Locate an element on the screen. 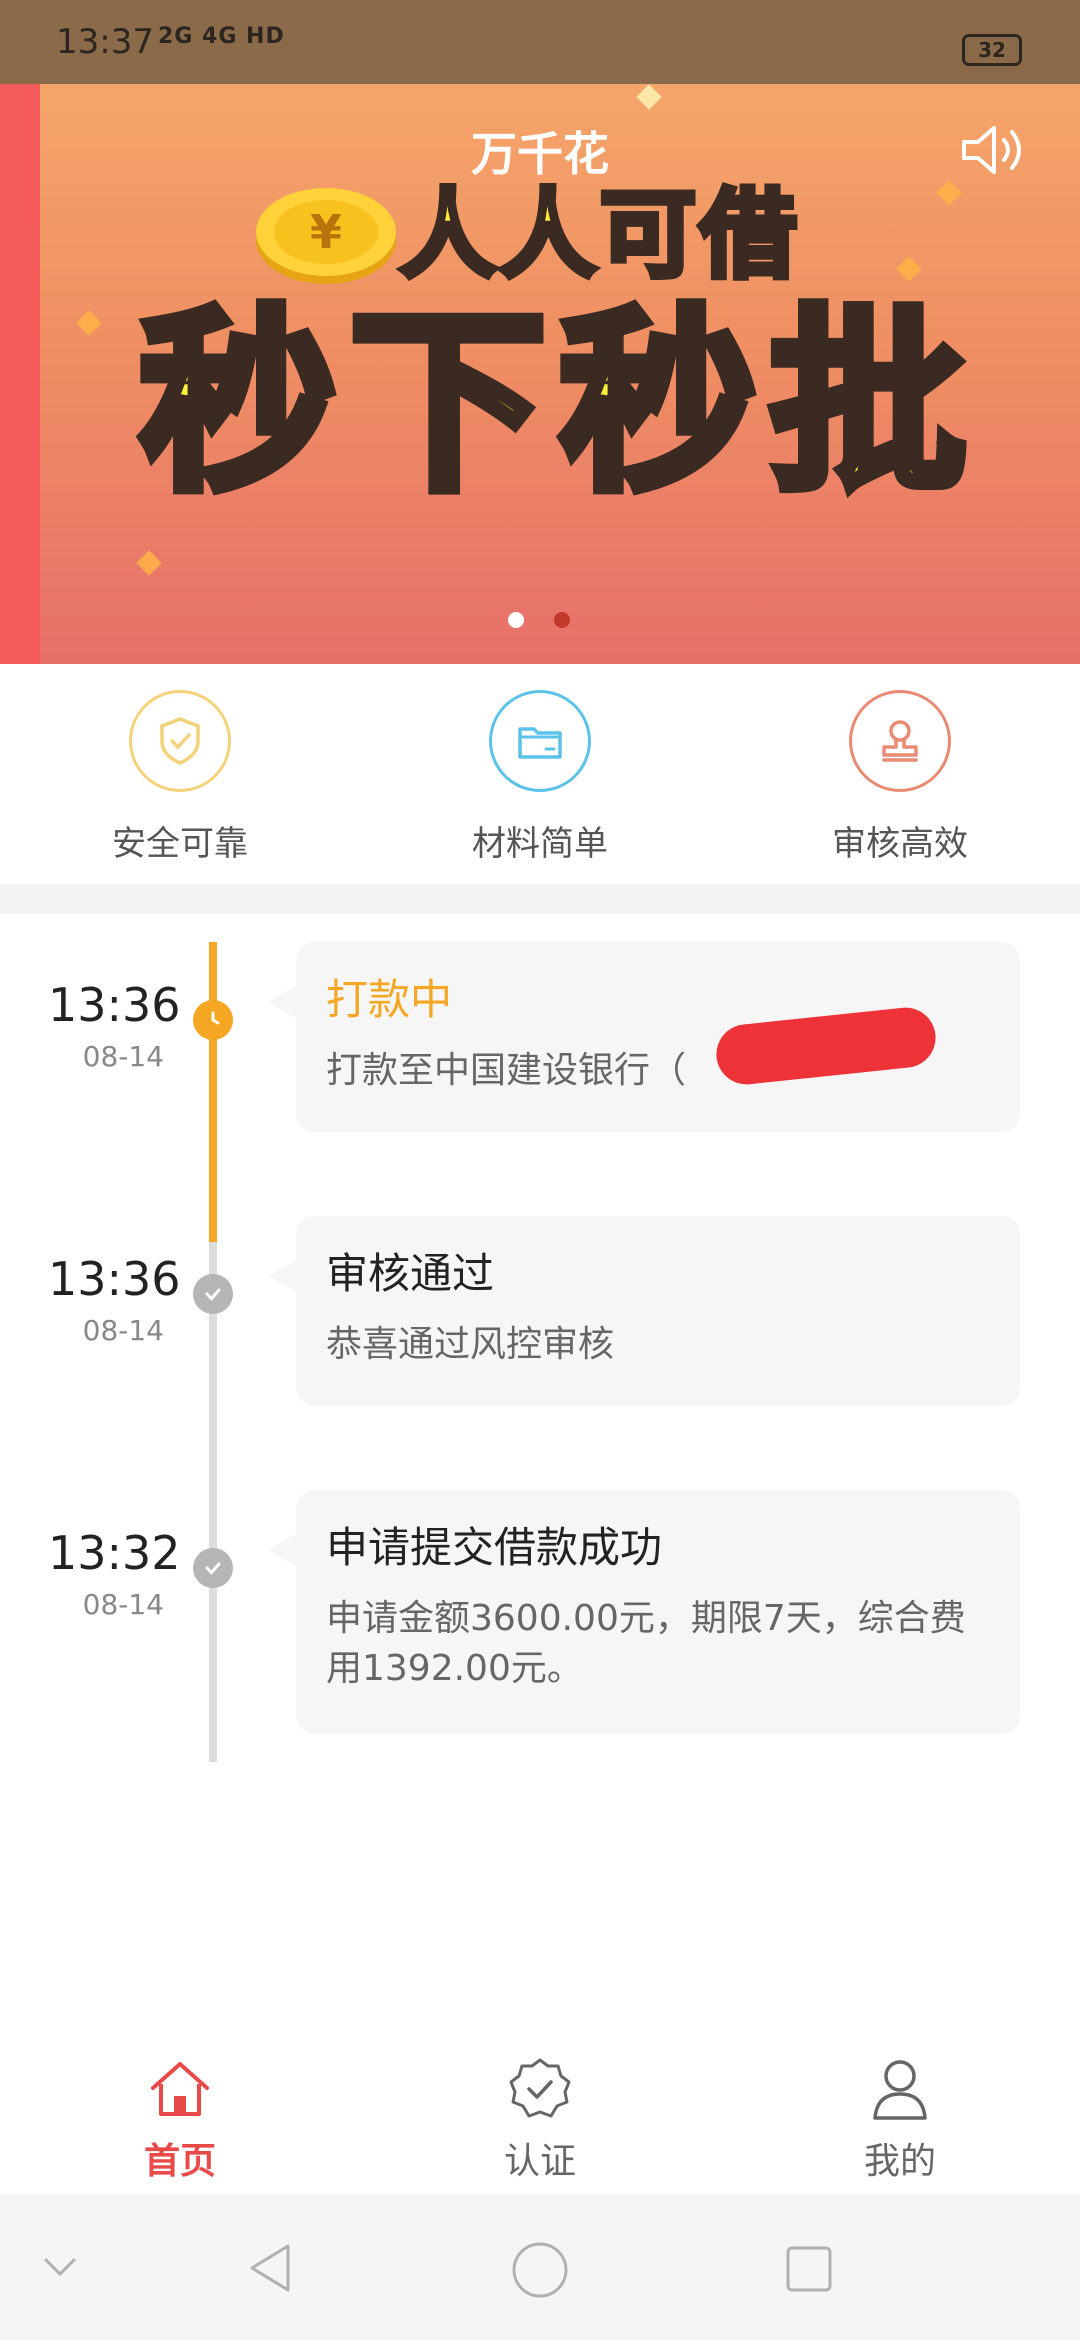 This screenshot has height=2340, width=1080. bottom-tab-bar: 首页 认证 我的 is located at coordinates (540, 2120).